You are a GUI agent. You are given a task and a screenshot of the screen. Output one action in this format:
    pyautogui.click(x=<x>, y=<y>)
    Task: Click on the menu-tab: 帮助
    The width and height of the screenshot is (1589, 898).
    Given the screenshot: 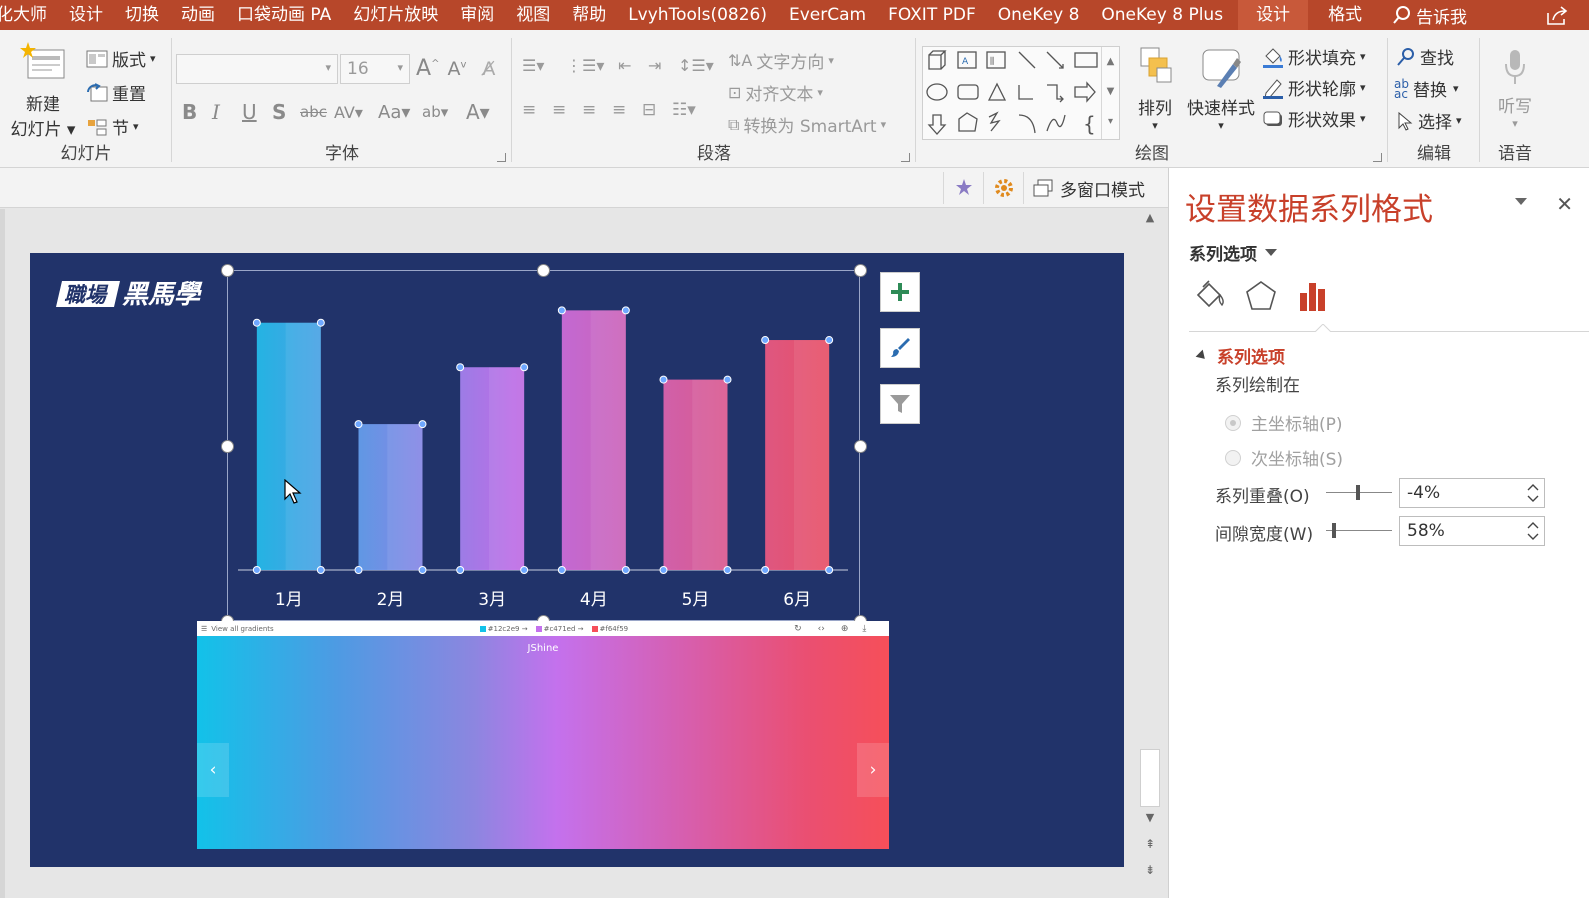 What is the action you would take?
    pyautogui.click(x=589, y=15)
    